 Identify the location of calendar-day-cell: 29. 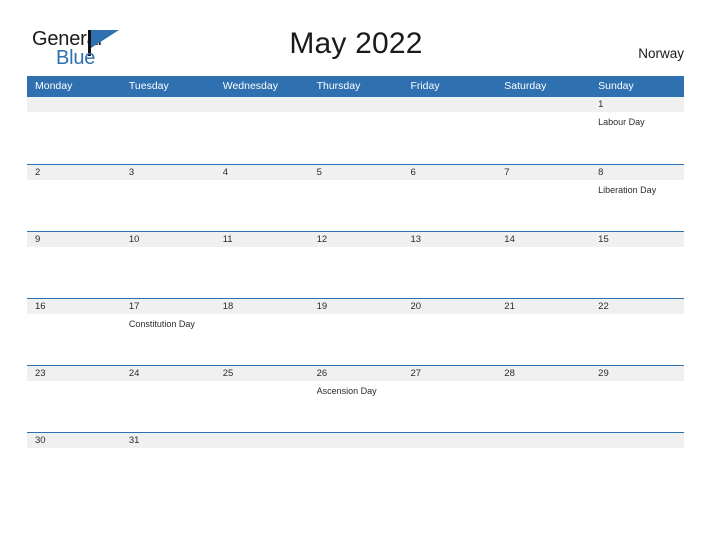
(637, 399).